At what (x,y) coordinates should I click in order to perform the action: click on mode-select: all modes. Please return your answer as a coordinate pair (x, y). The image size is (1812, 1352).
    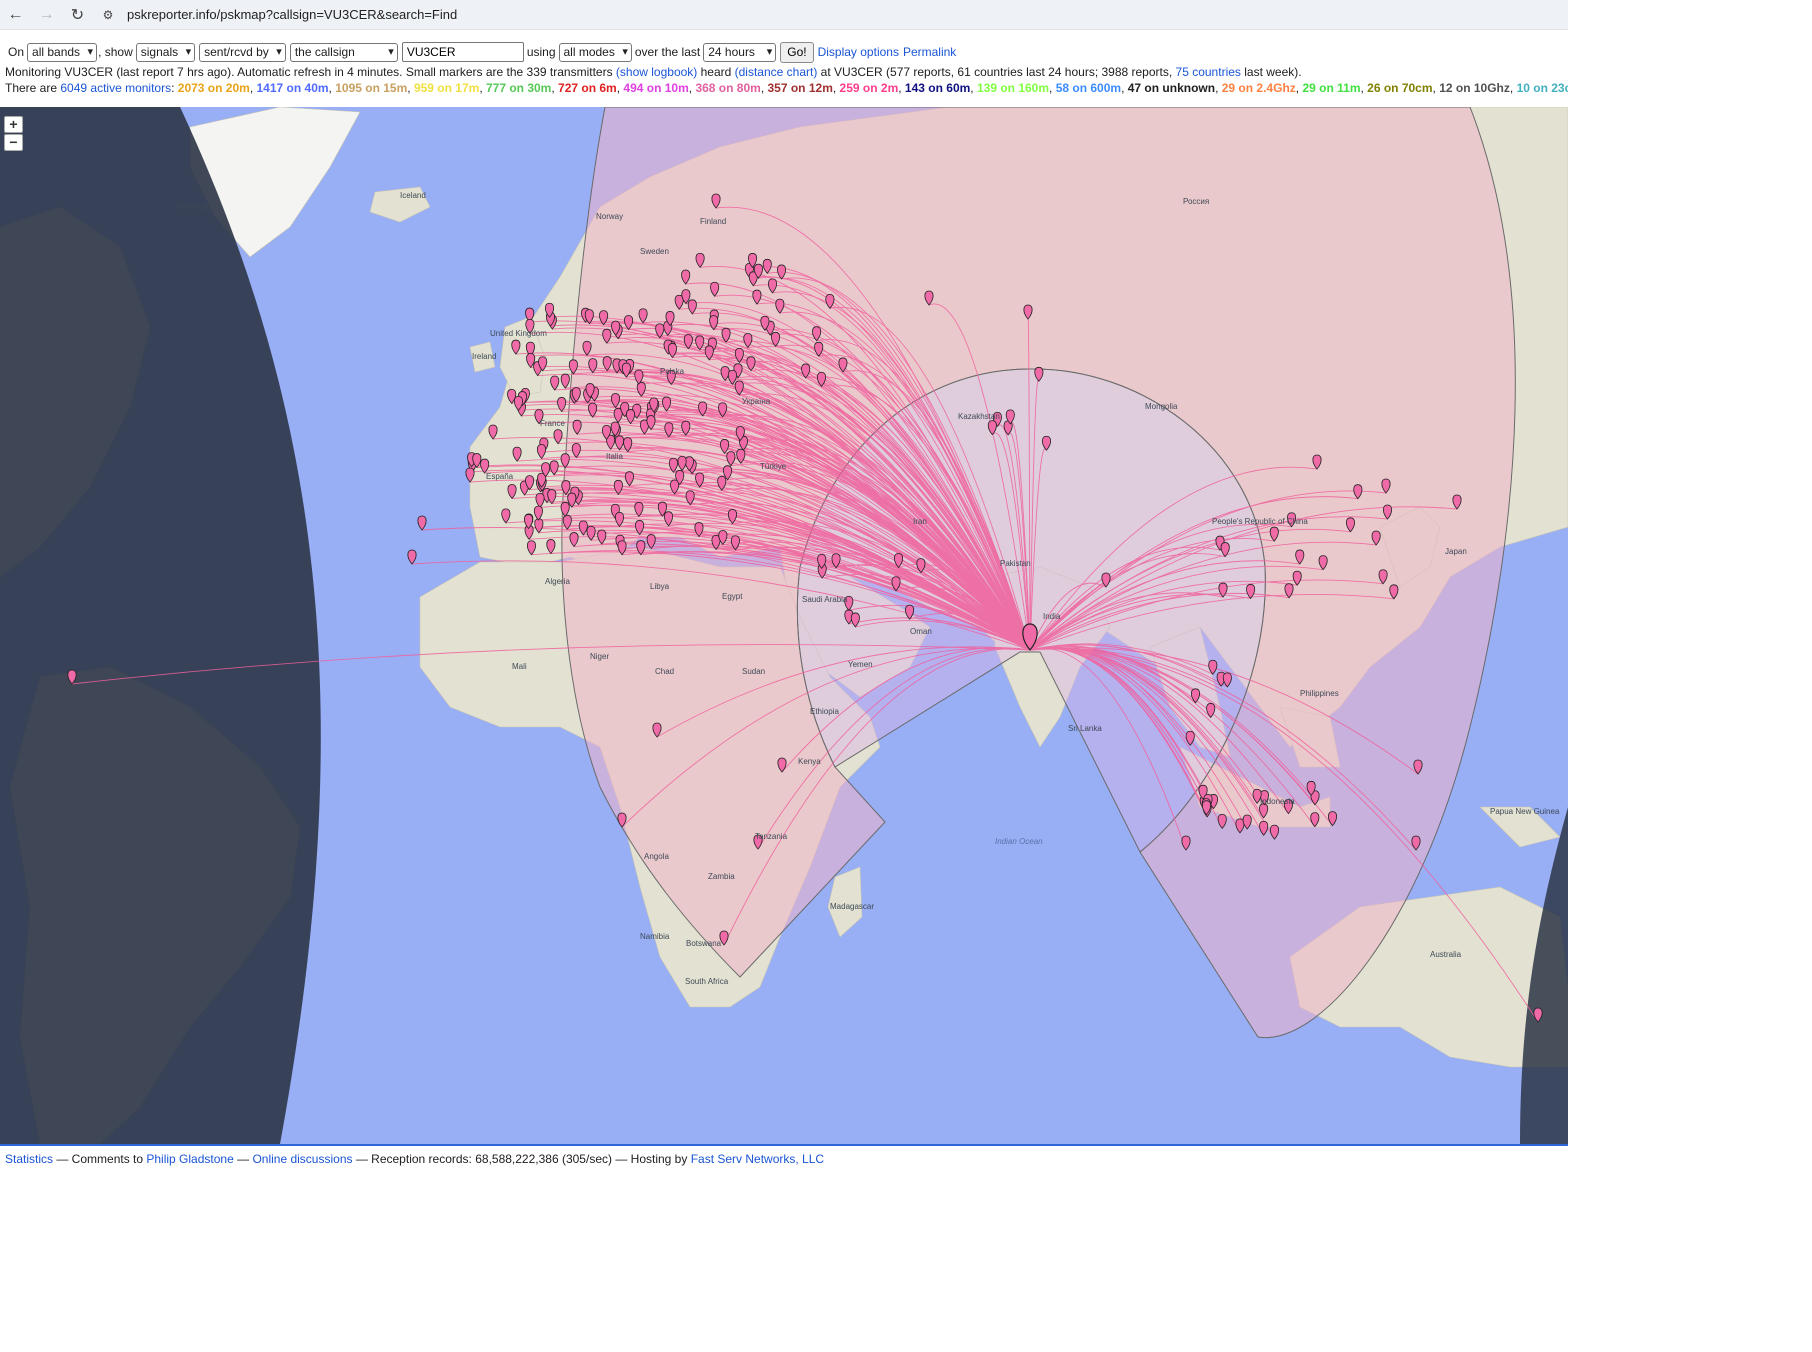
    Looking at the image, I should click on (595, 52).